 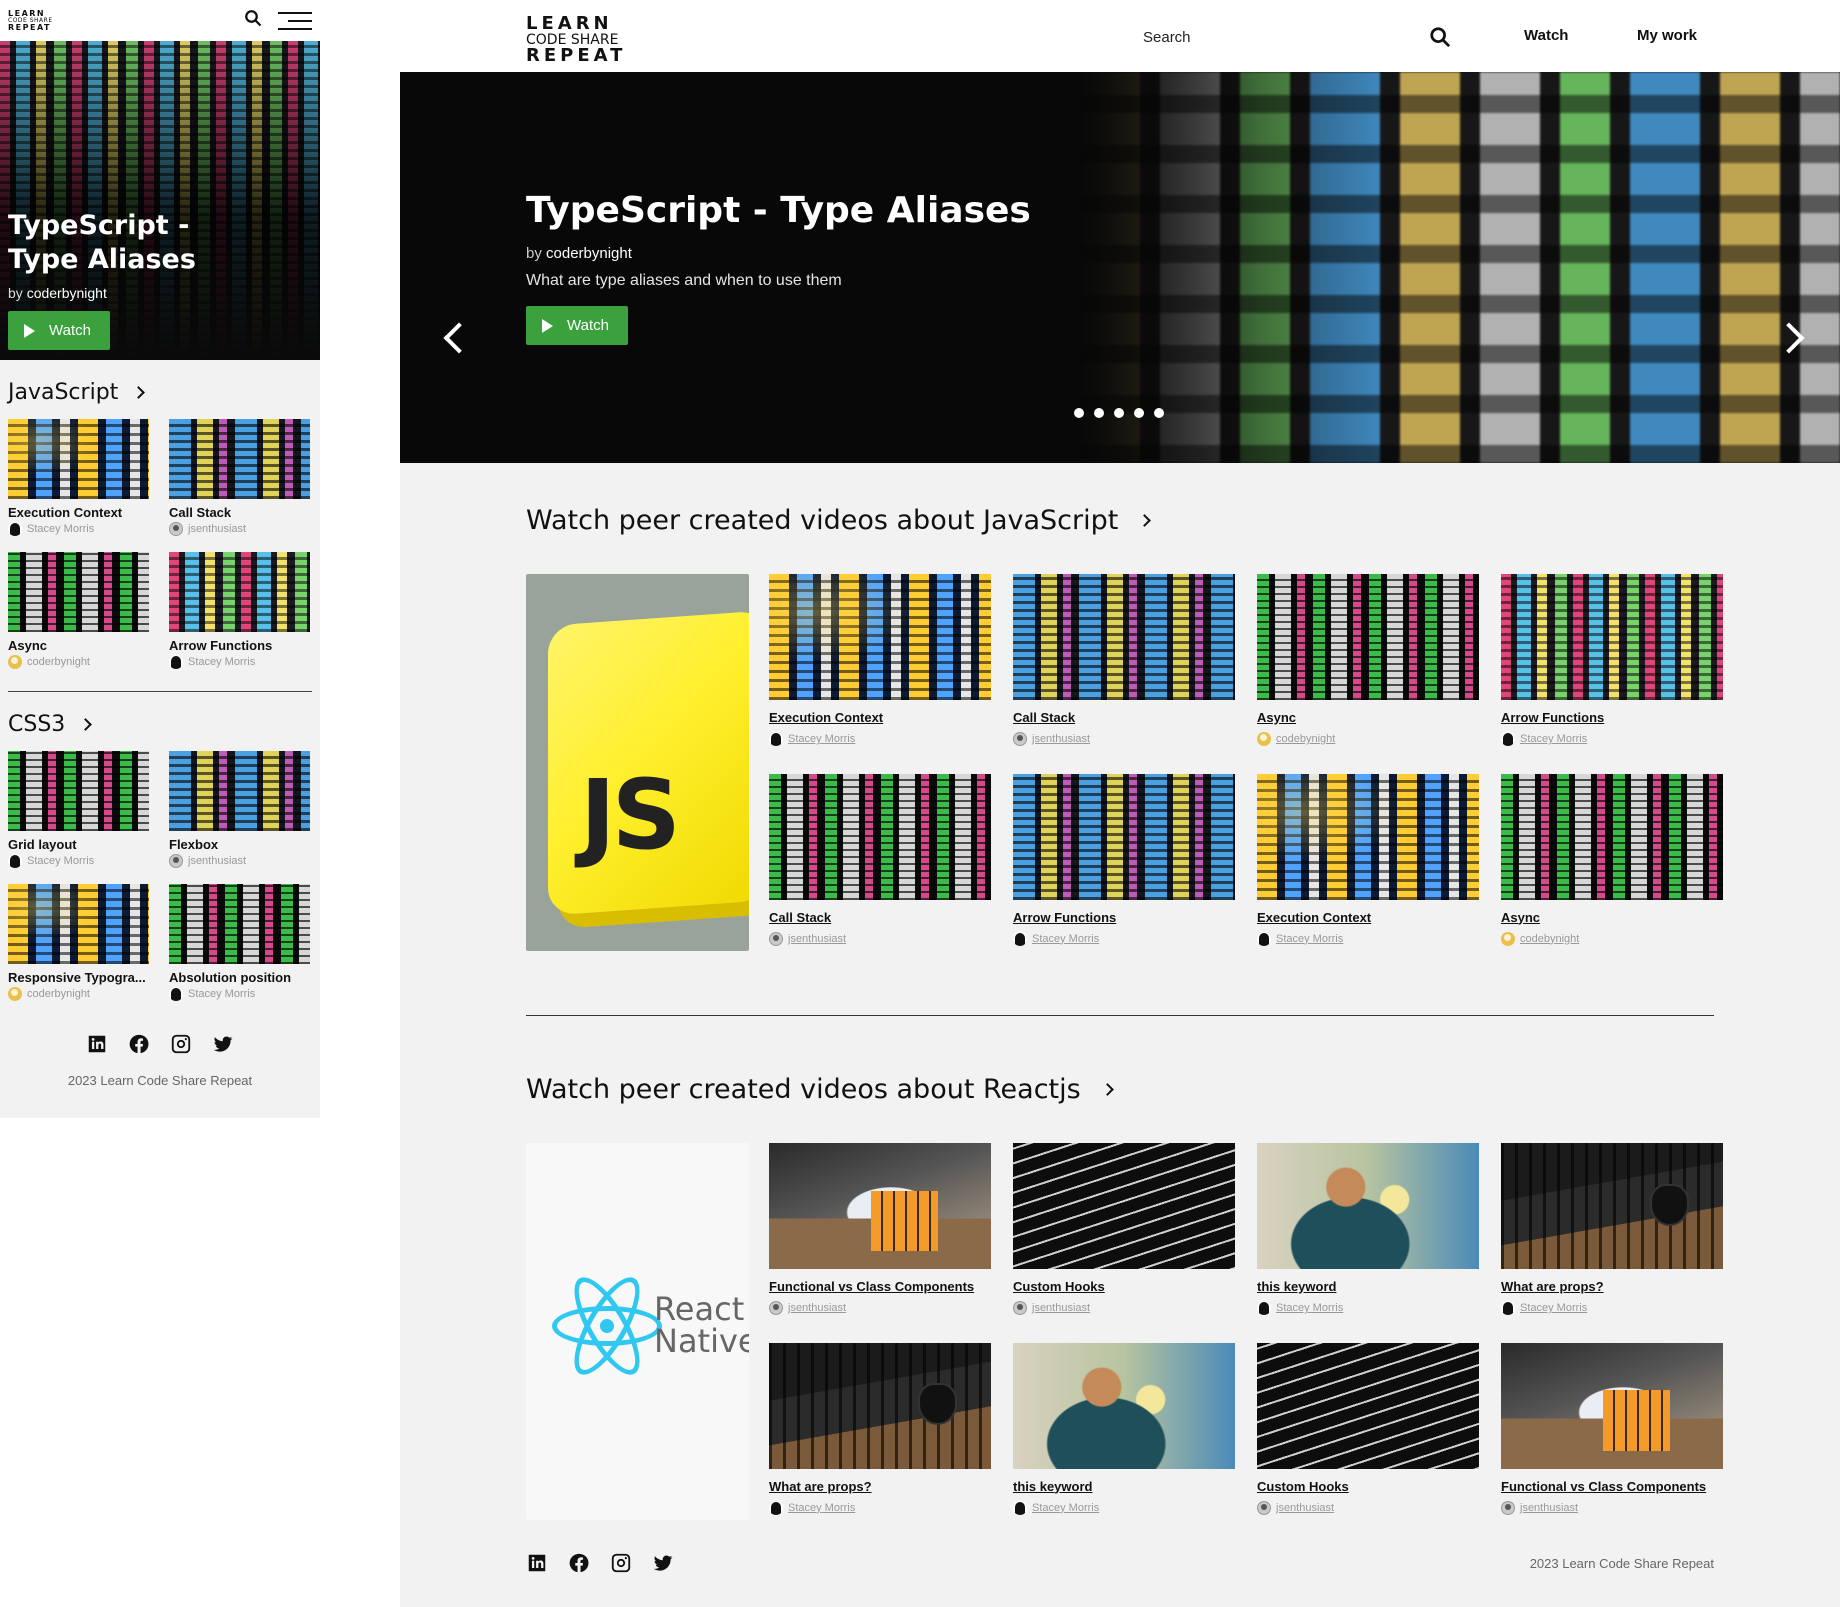 What do you see at coordinates (239, 977) in the screenshot?
I see `video-title: Absolution position` at bounding box center [239, 977].